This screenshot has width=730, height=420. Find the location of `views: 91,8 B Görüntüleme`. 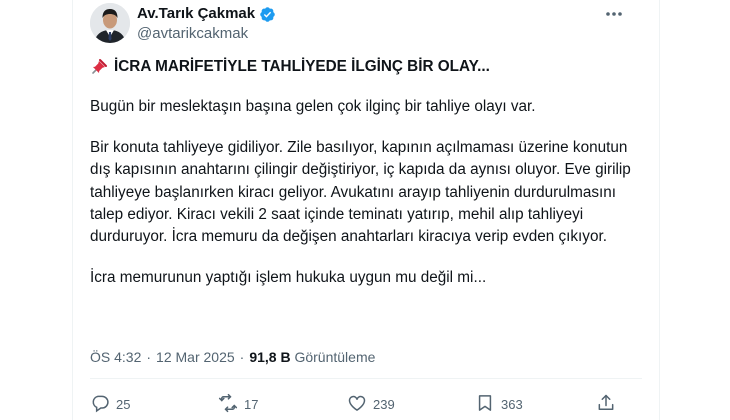

views: 91,8 B Görüntüleme is located at coordinates (312, 357).